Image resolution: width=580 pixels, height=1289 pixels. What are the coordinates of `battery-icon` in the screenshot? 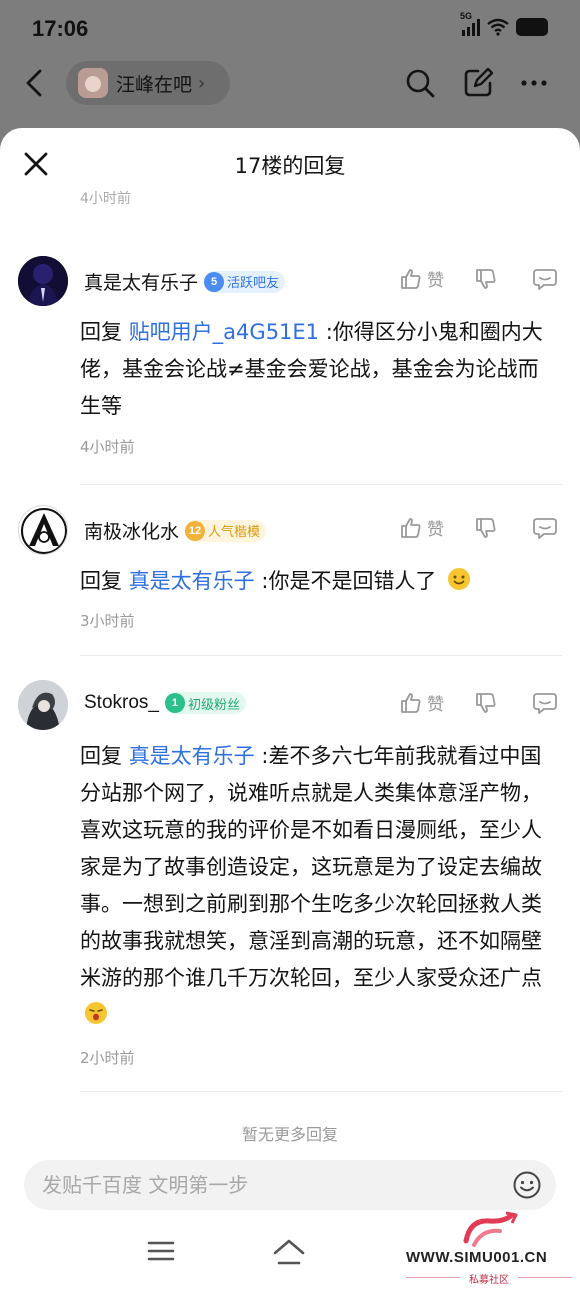 It's located at (532, 27).